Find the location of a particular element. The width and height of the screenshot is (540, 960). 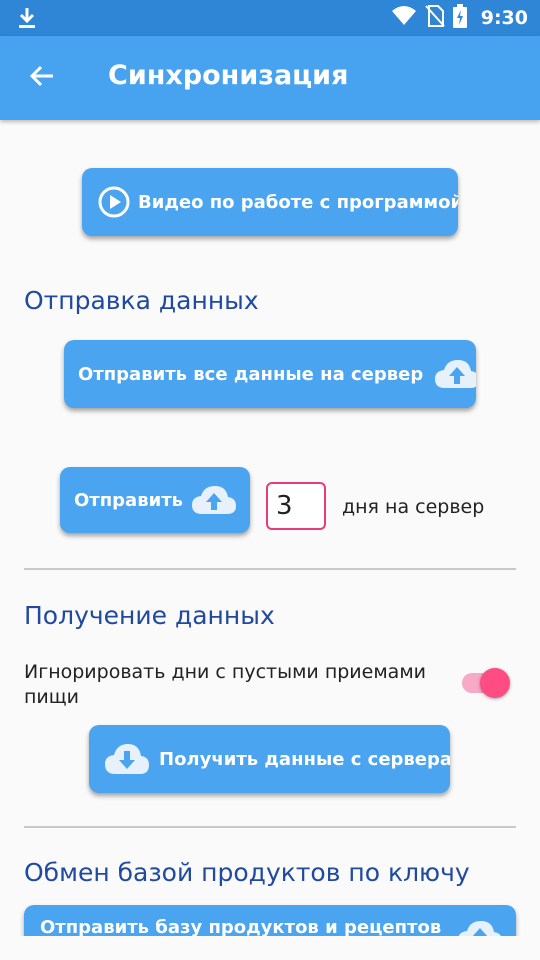

toggle-thumb is located at coordinates (495, 683).